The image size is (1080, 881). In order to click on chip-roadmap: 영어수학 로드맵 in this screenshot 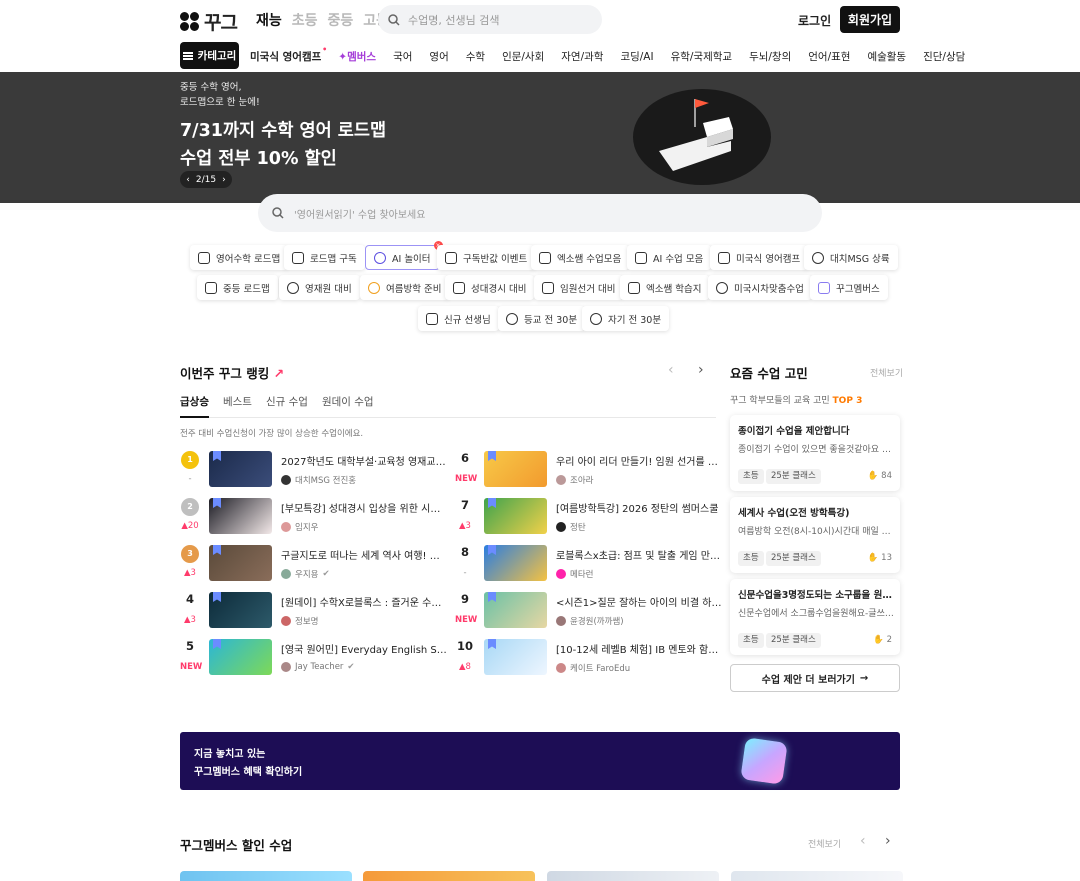, I will do `click(239, 257)`.